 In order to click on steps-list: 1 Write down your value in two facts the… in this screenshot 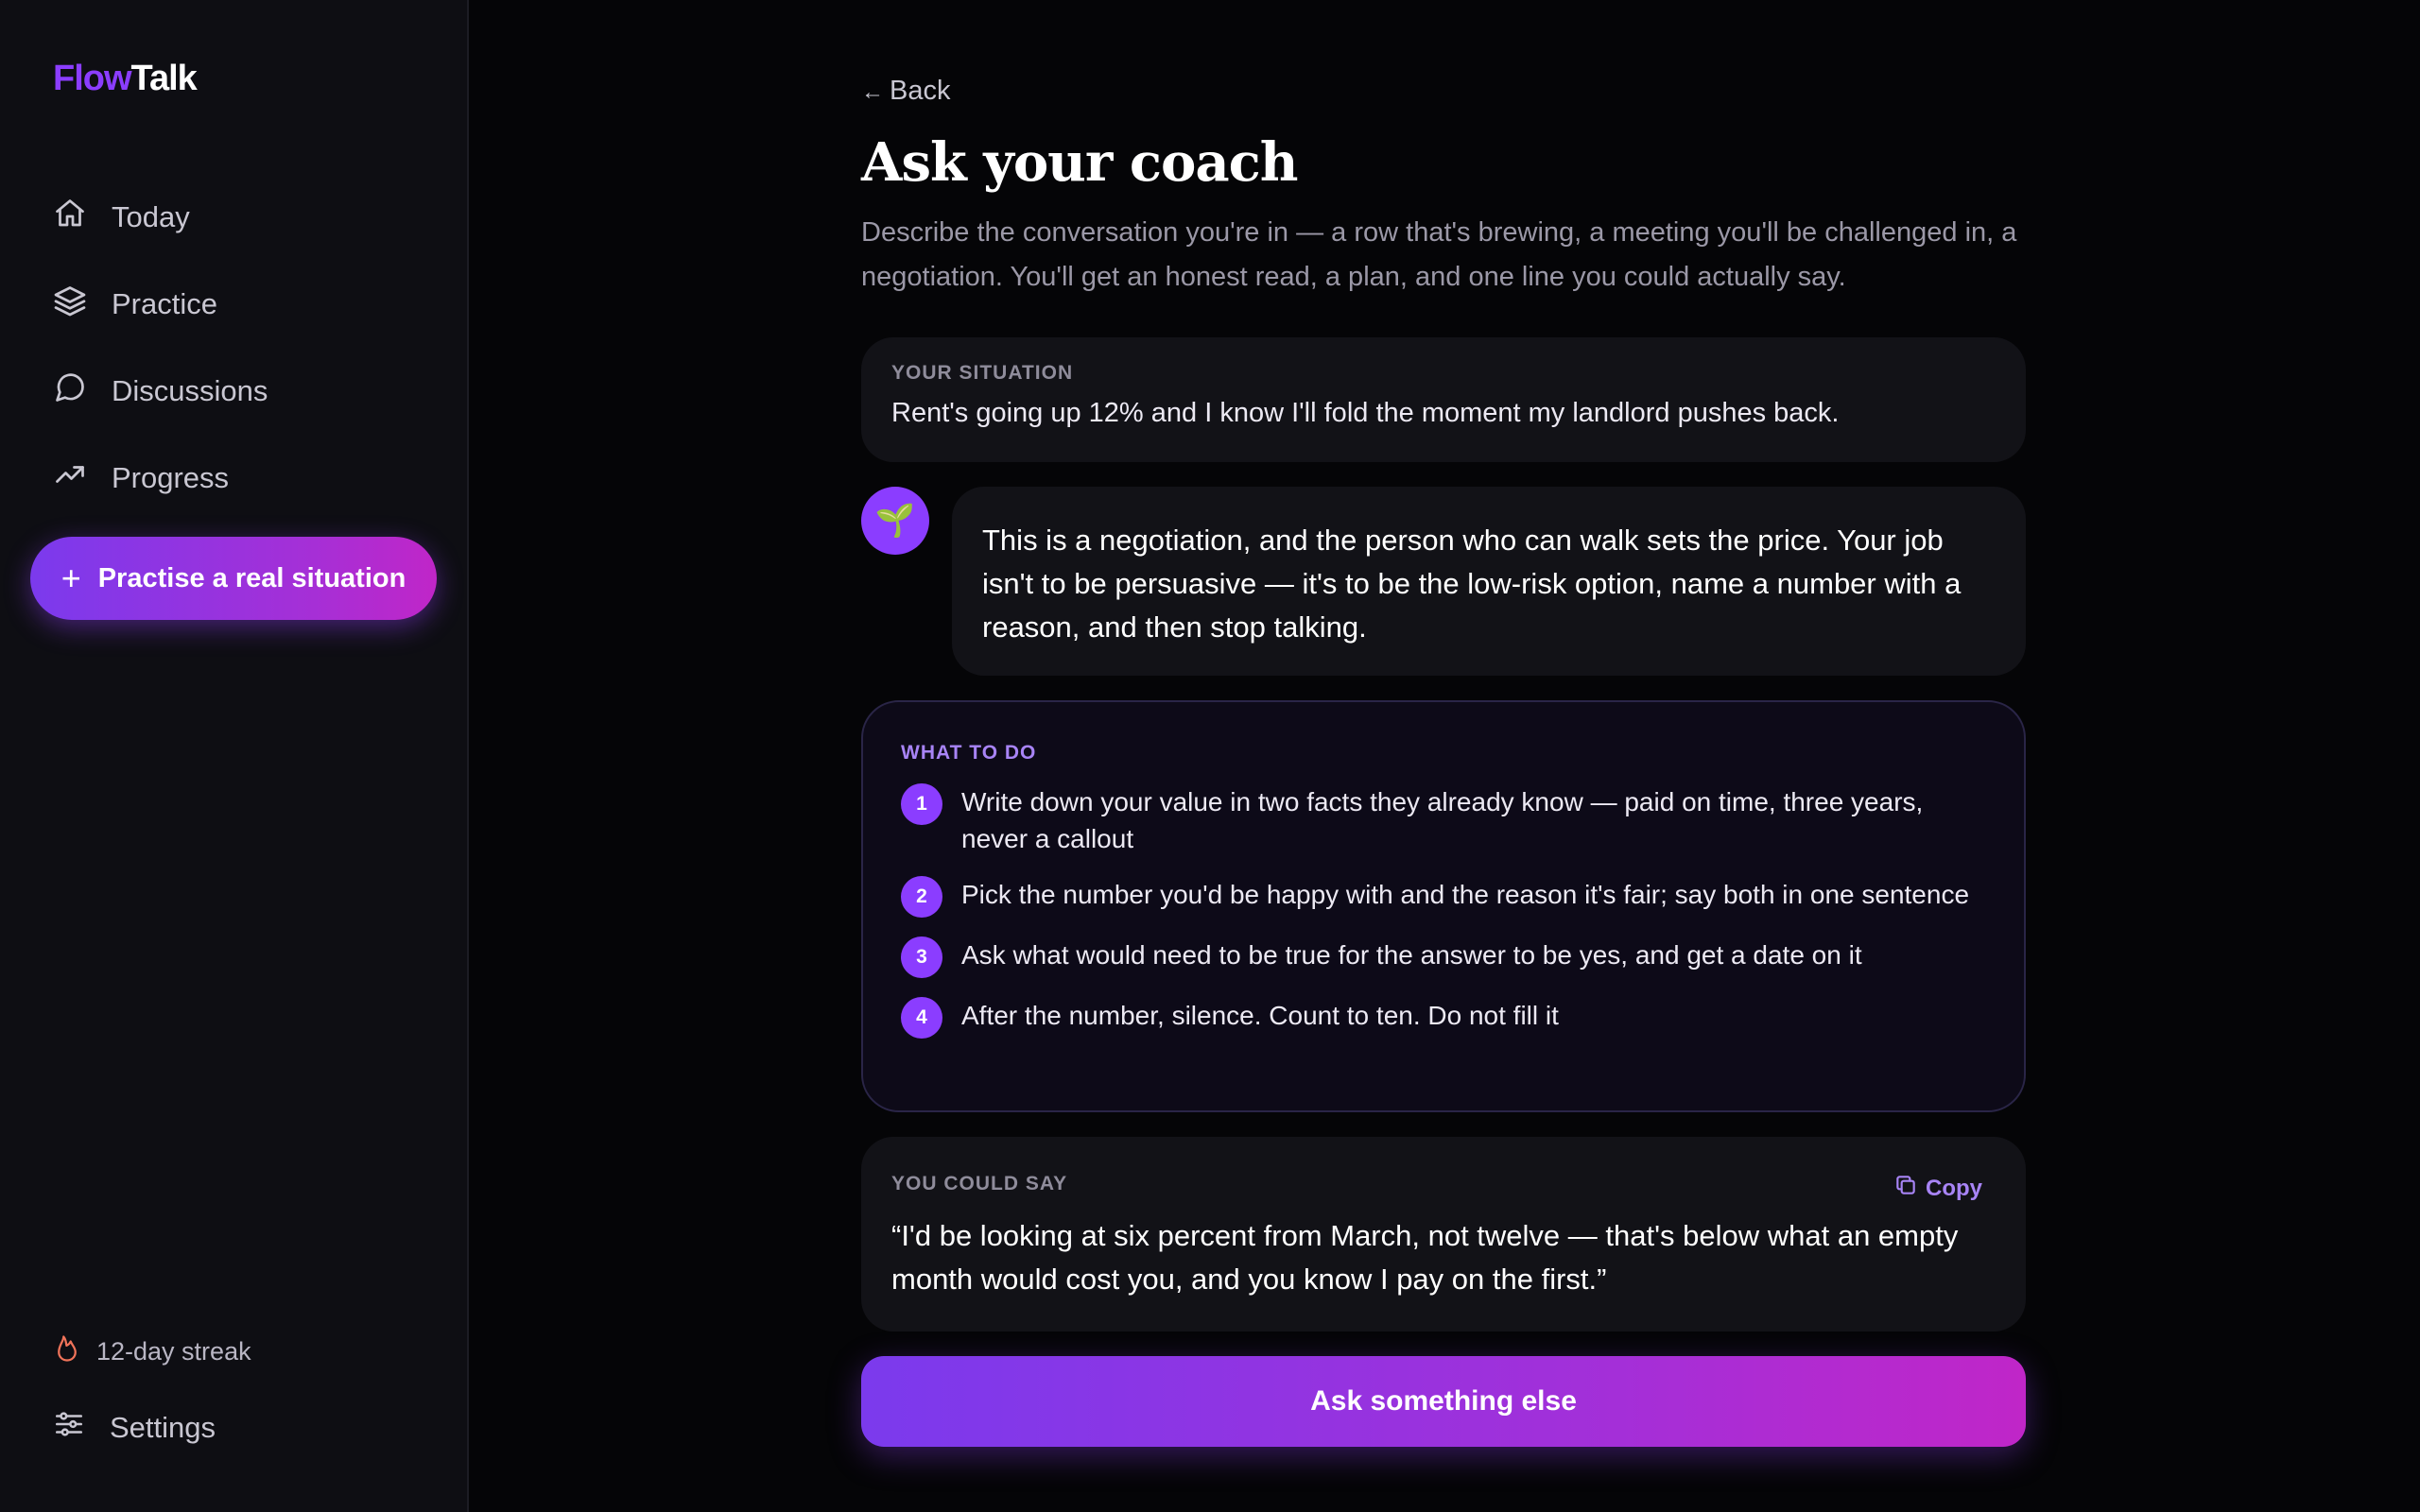, I will do `click(1443, 911)`.